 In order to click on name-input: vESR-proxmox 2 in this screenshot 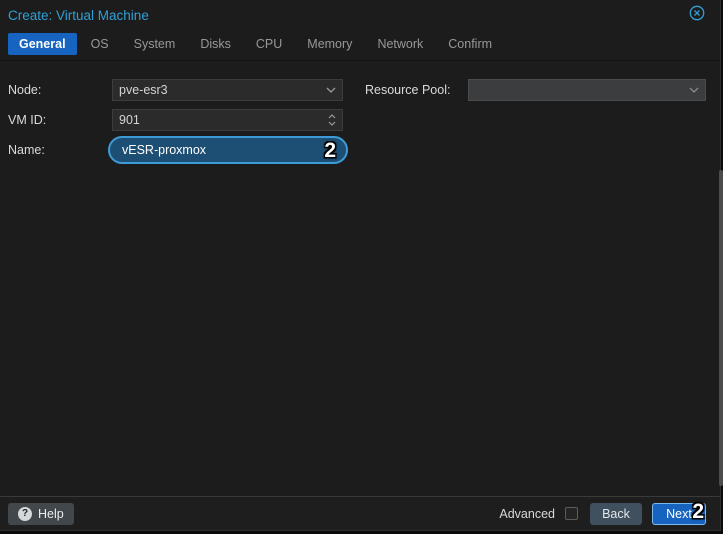, I will do `click(228, 150)`.